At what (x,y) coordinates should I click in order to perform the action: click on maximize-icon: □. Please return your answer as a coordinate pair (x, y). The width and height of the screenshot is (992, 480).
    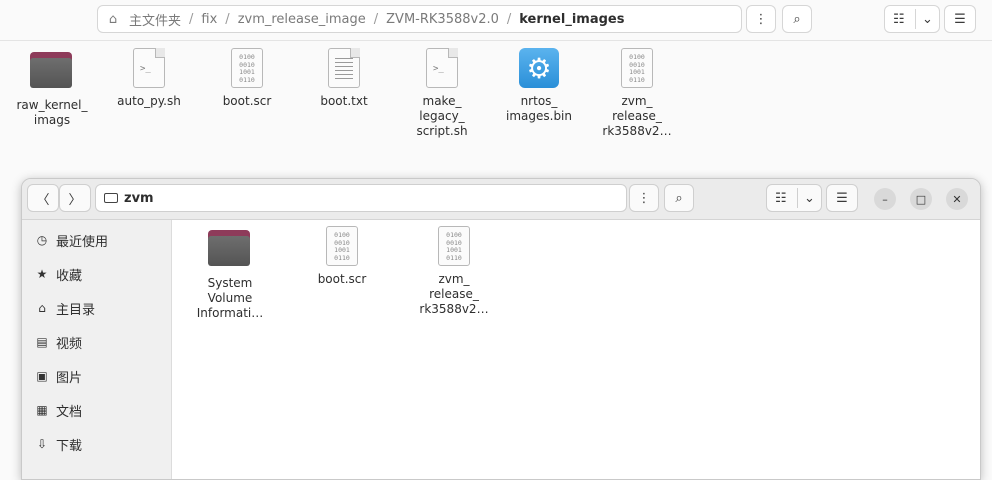
    Looking at the image, I should click on (921, 199).